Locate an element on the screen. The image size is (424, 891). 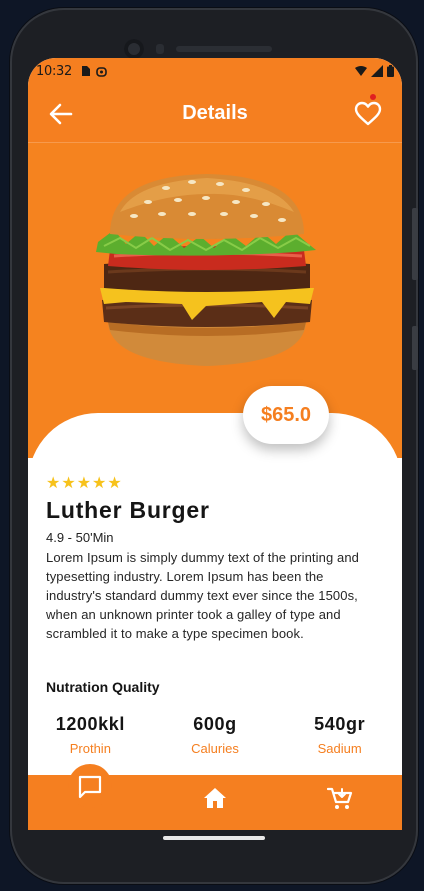
nutrition-value: 600g is located at coordinates (215, 724).